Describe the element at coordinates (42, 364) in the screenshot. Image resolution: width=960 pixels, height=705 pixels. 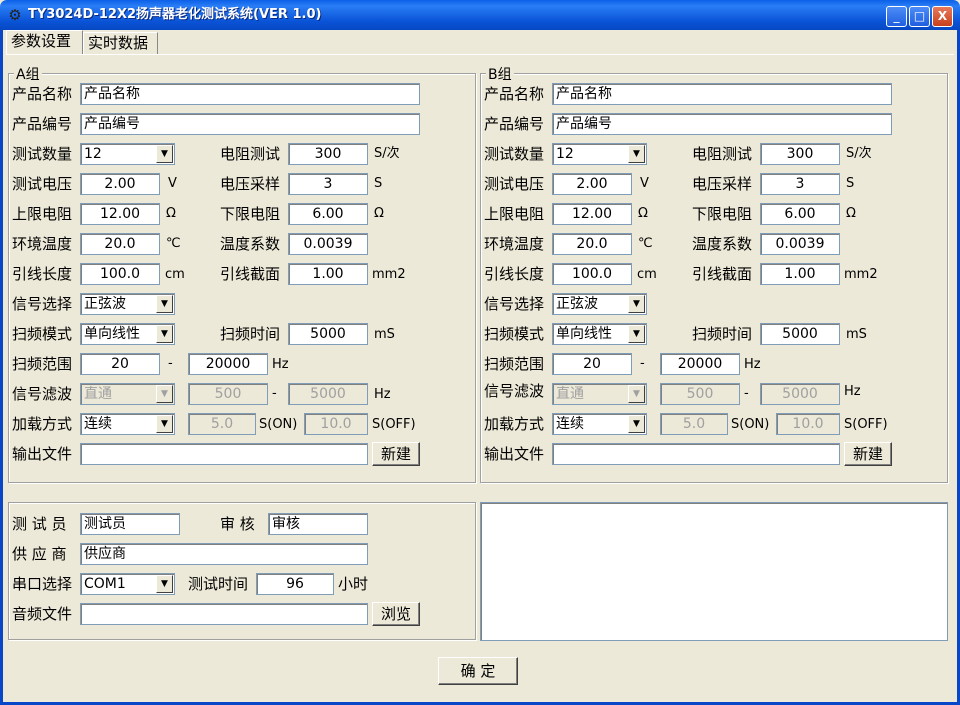
I see `label-sweep-range: 扫频范围` at that location.